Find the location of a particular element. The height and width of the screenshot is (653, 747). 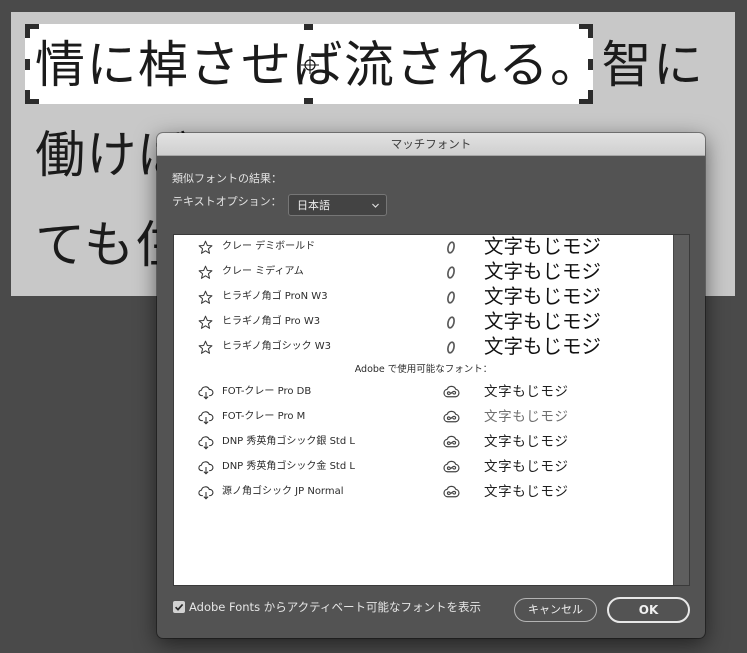

font-result-row: ヒラギノ角ゴシック W3 文字もじモジ is located at coordinates (423, 347).